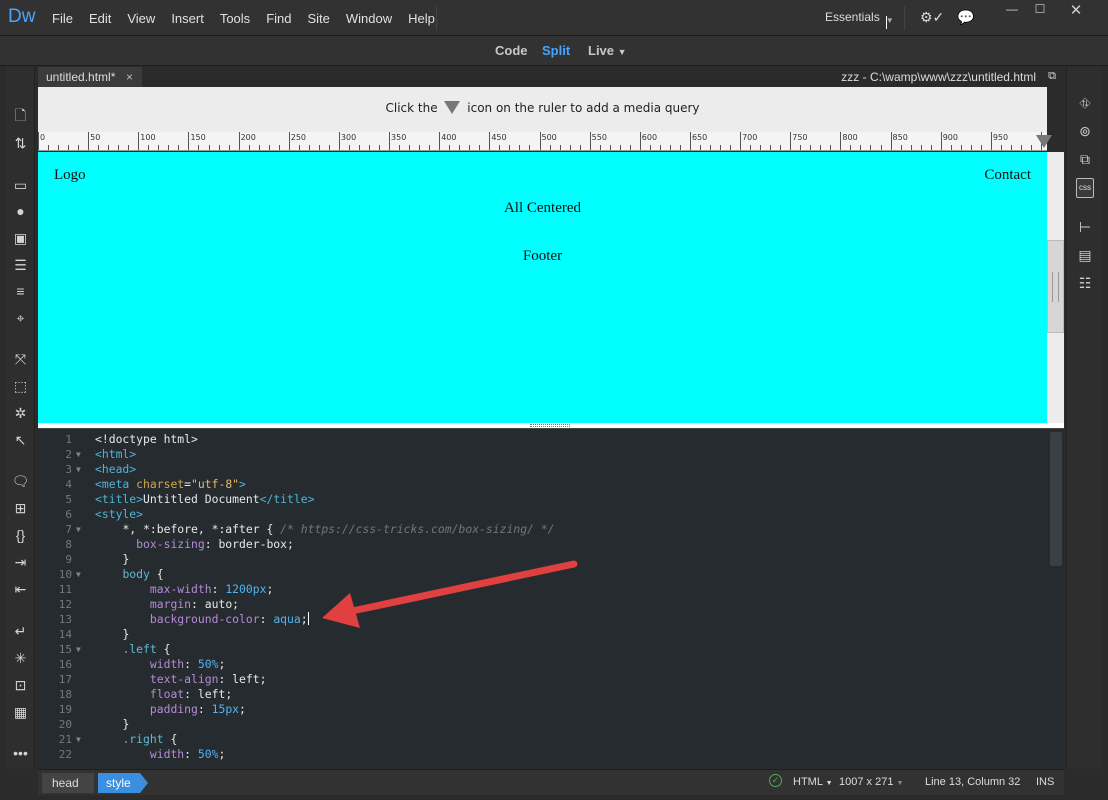 The image size is (1108, 800). I want to click on code-line: 12 margin: auto;, so click(544, 604).